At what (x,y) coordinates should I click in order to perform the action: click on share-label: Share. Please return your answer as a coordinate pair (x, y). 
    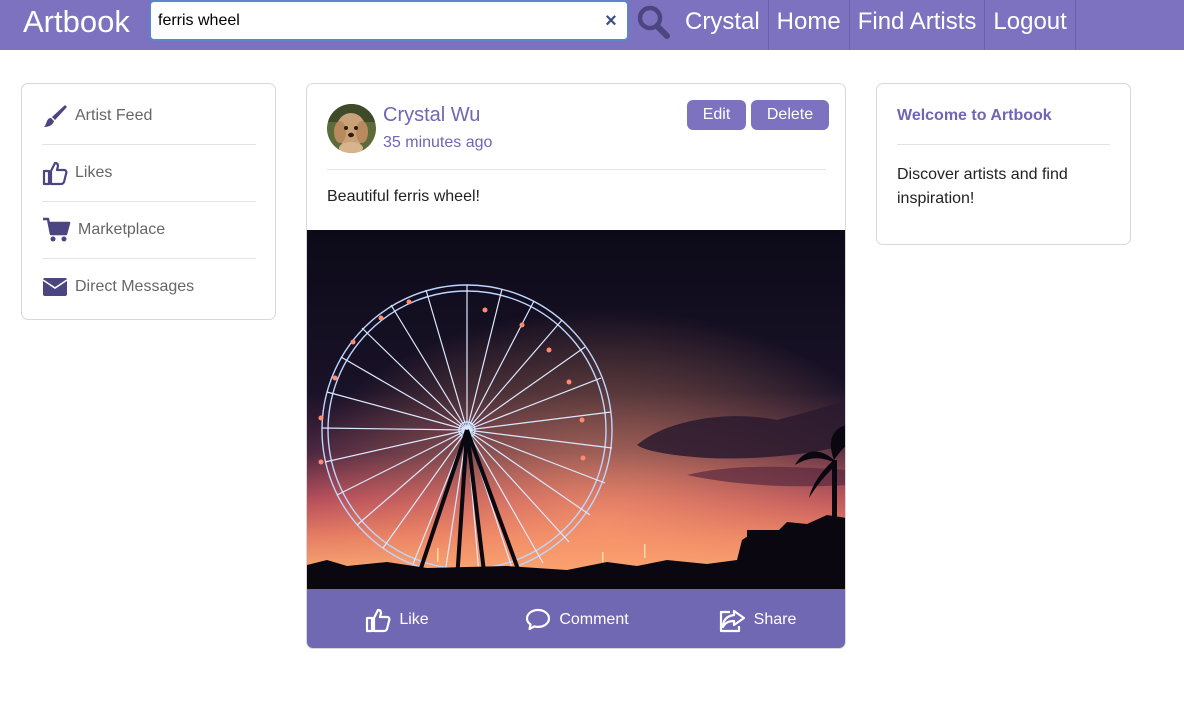
    Looking at the image, I should click on (775, 619).